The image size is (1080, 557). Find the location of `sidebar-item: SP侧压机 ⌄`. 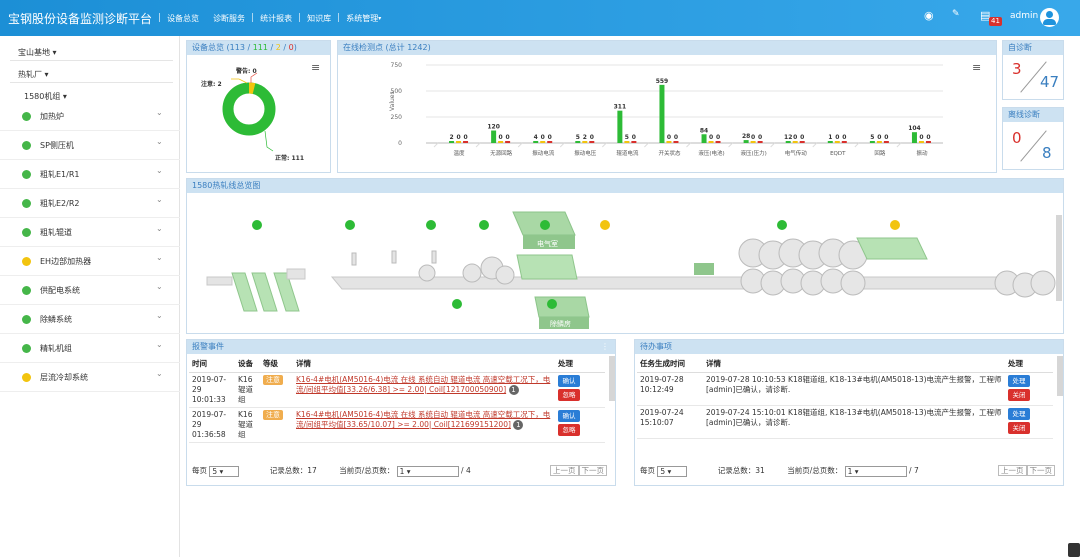

sidebar-item: SP侧压机 ⌄ is located at coordinates (90, 146).